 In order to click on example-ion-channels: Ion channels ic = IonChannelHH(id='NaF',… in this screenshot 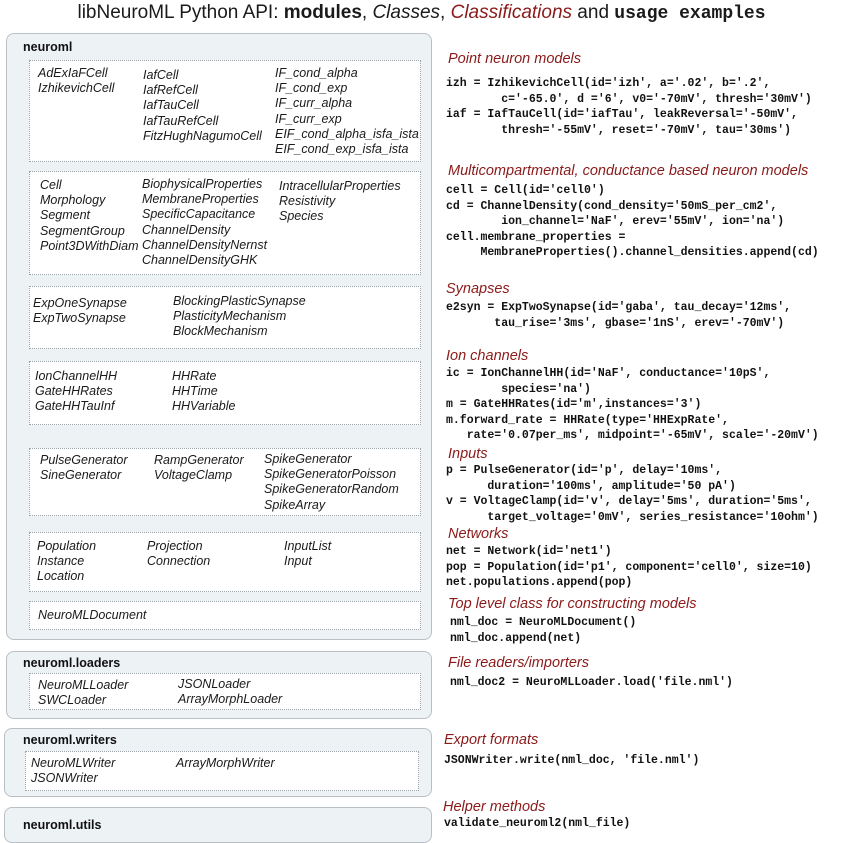, I will do `click(632, 396)`.